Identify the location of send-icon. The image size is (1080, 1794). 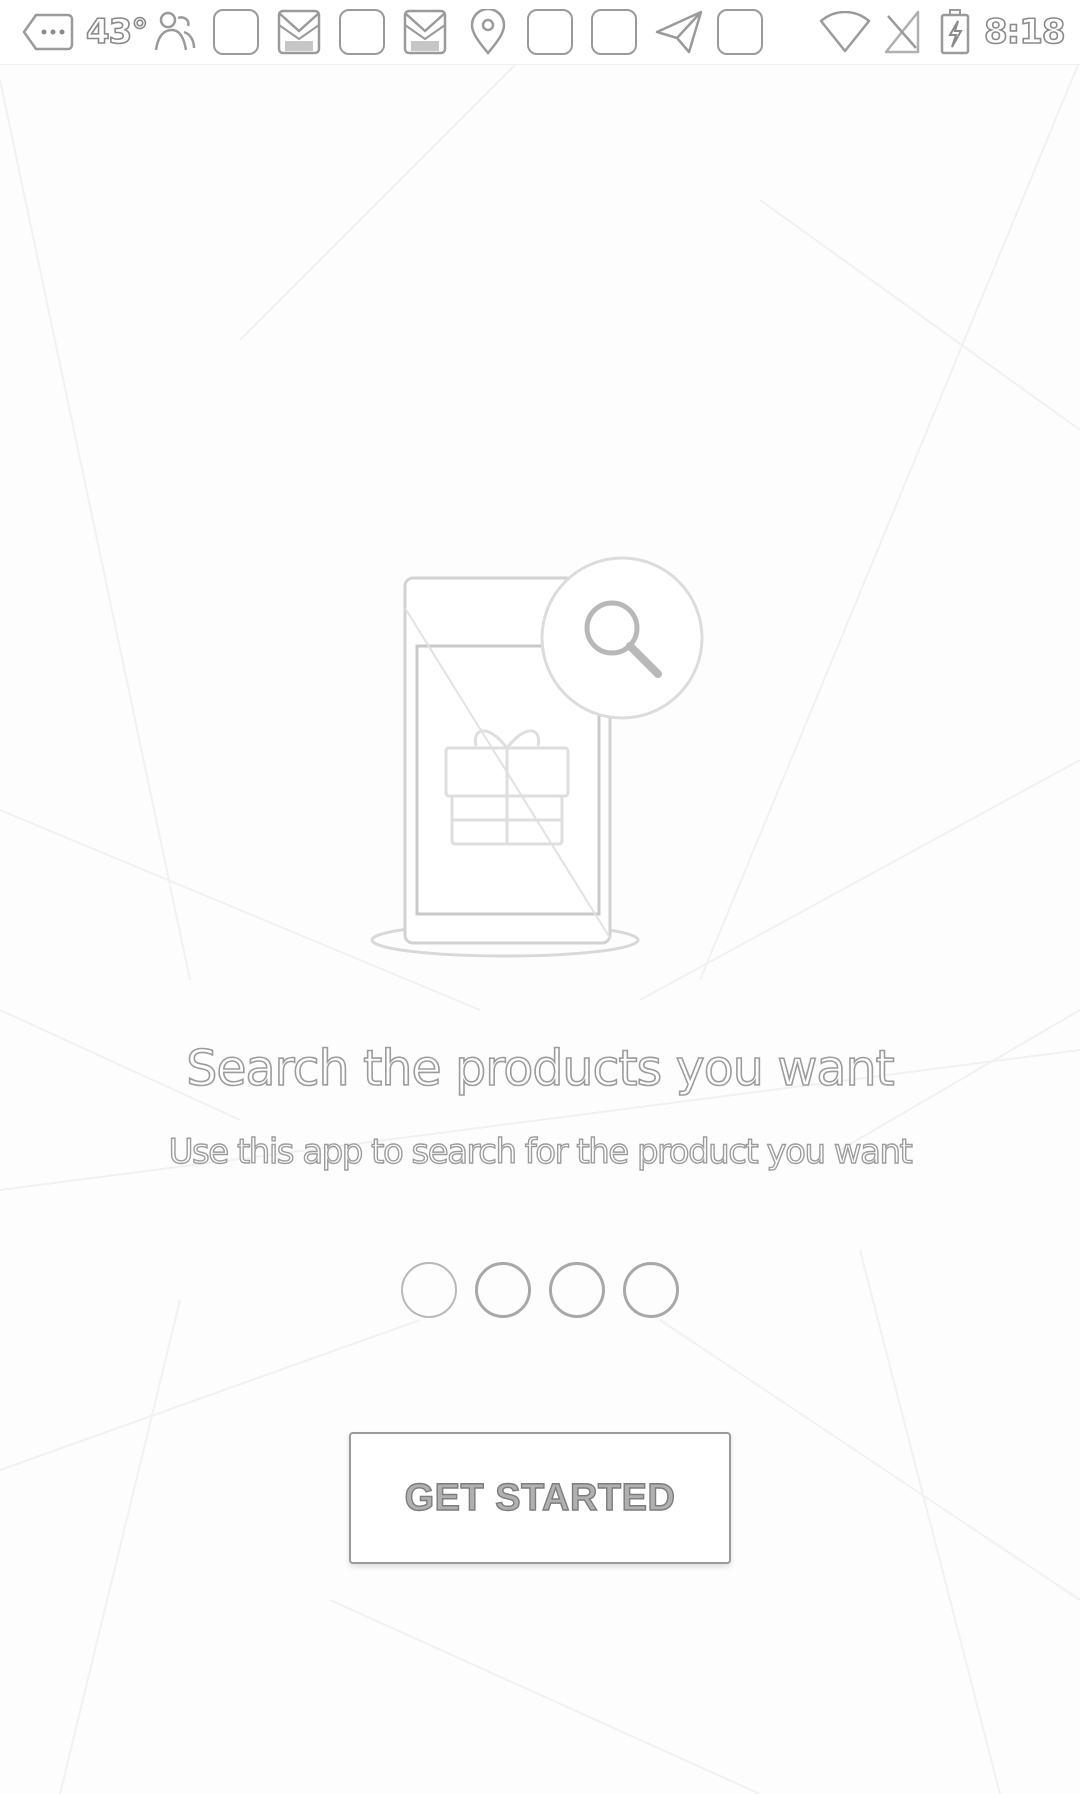
(679, 32).